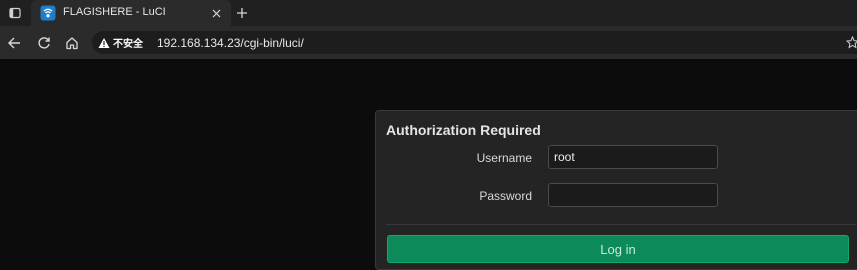  What do you see at coordinates (621, 224) in the screenshot?
I see `panel-divider` at bounding box center [621, 224].